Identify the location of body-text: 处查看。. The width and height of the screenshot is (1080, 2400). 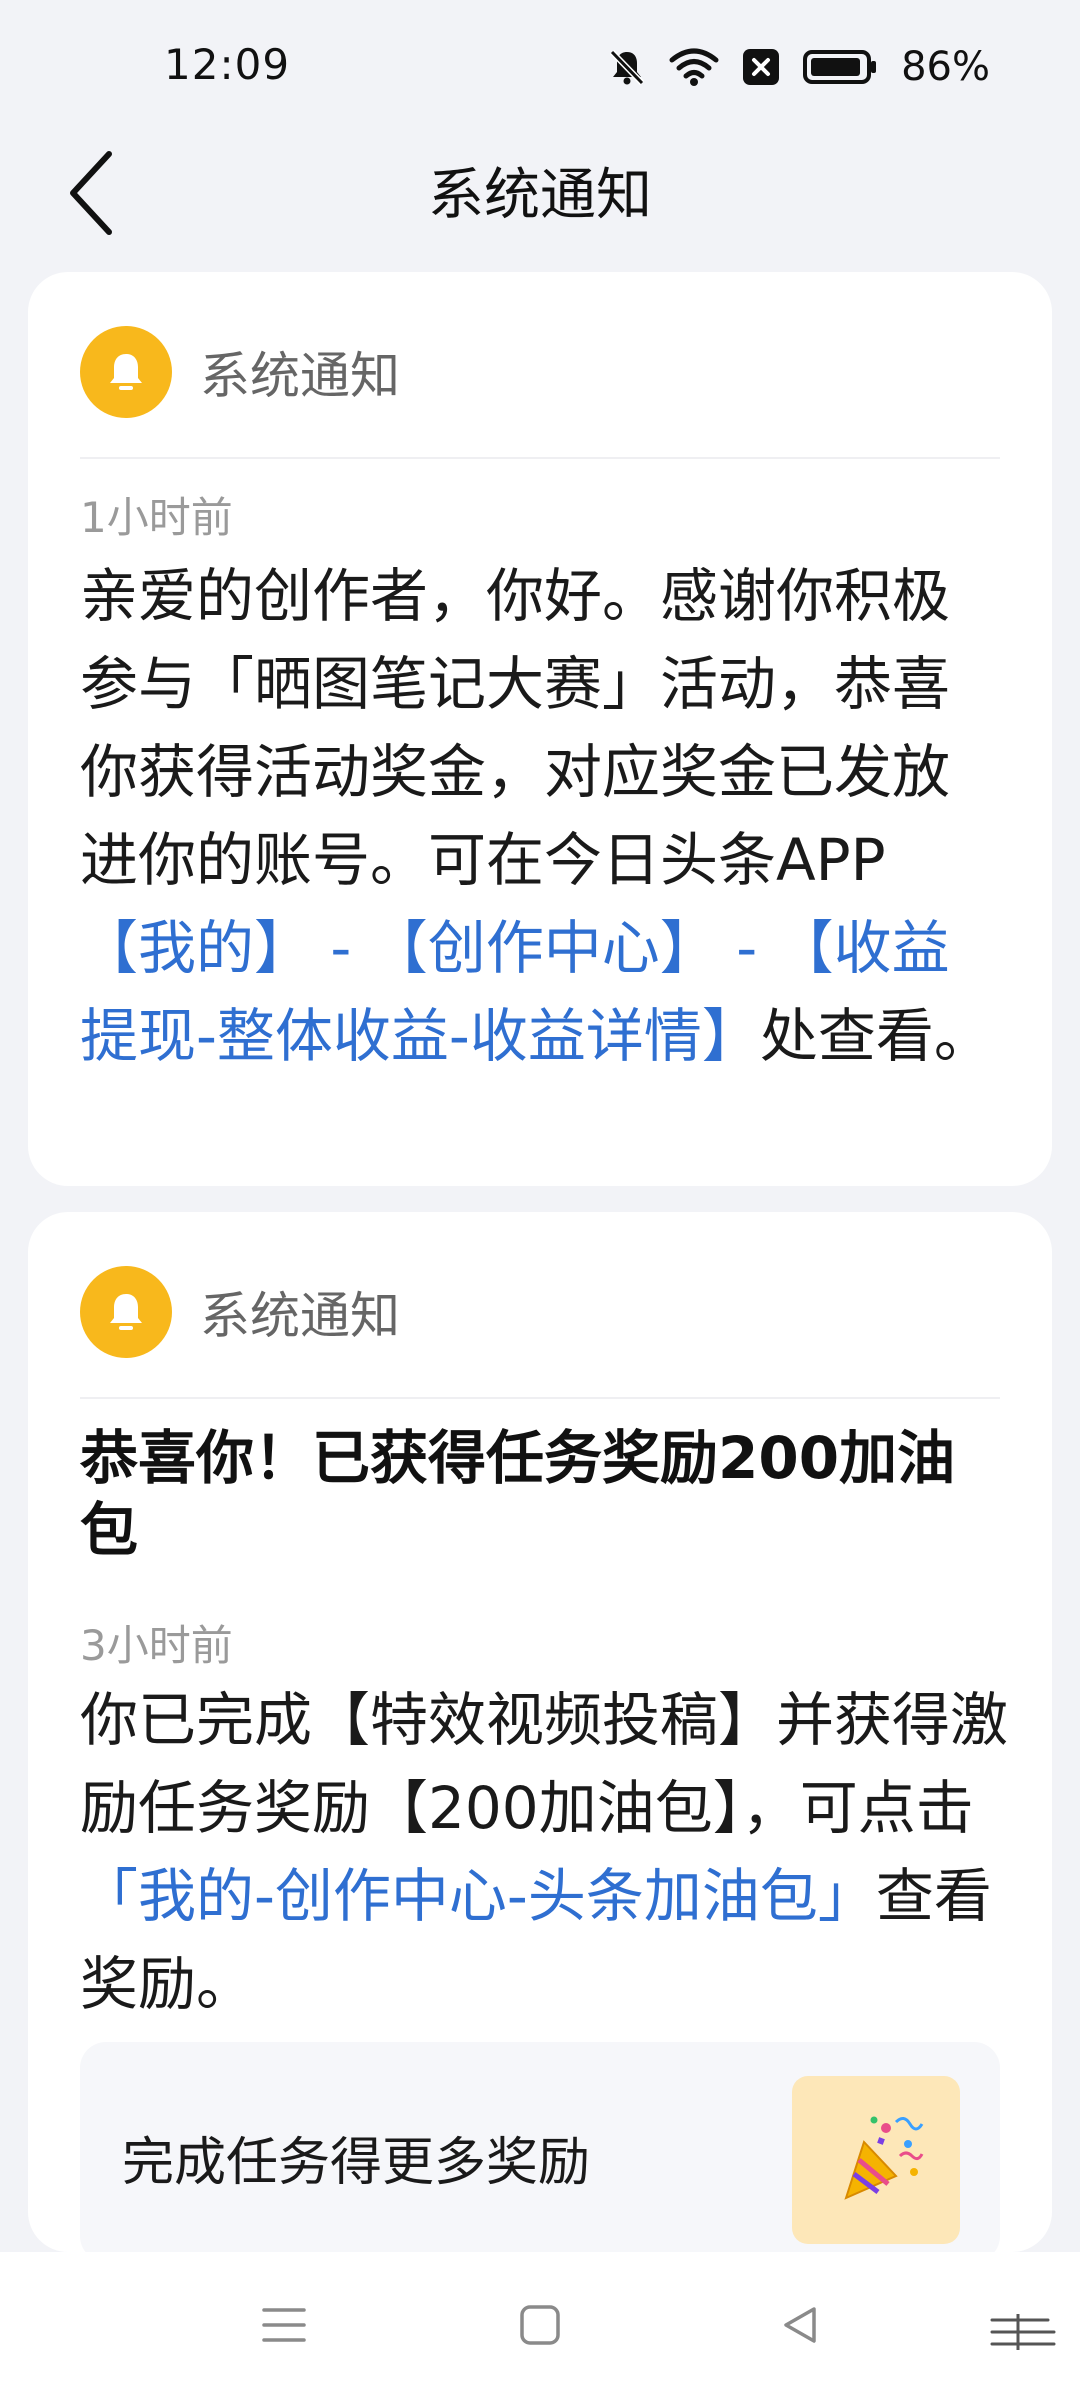
(875, 1036).